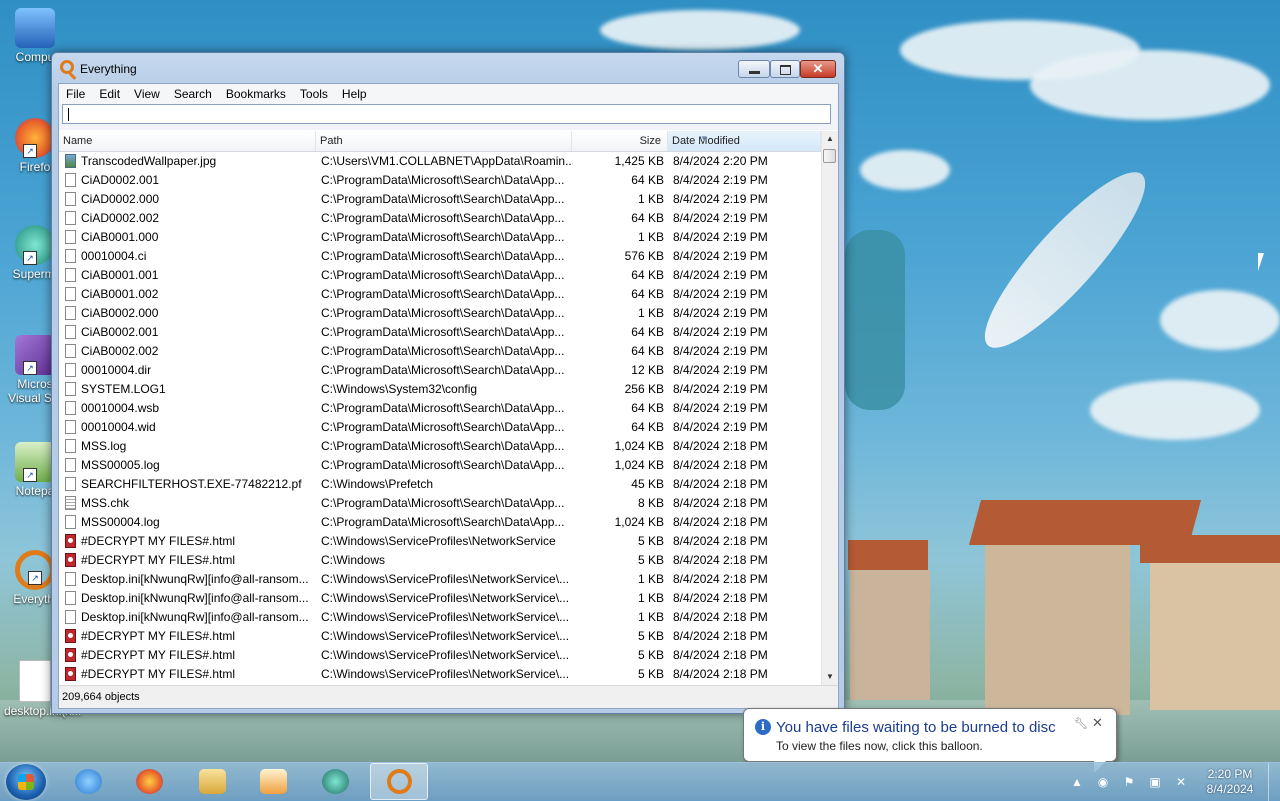 The image size is (1280, 801). I want to click on action-center-flag-icon: ⚑, so click(1129, 782).